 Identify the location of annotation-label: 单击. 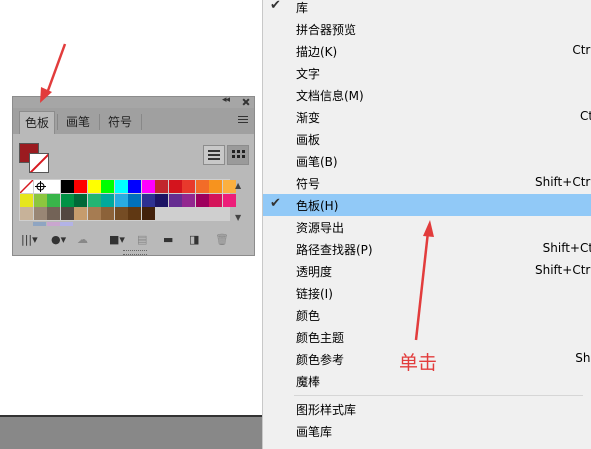
(418, 363).